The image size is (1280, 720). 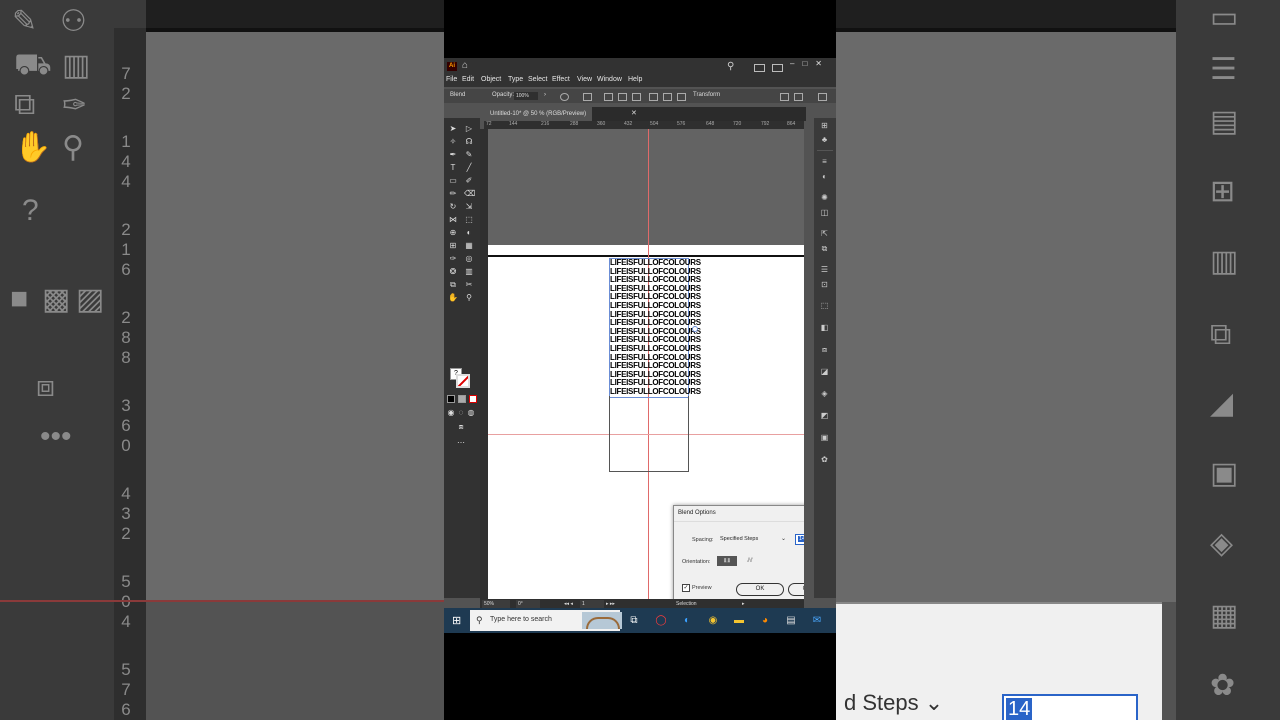 What do you see at coordinates (824, 285) in the screenshot?
I see `transform-panel-icon: ⊡` at bounding box center [824, 285].